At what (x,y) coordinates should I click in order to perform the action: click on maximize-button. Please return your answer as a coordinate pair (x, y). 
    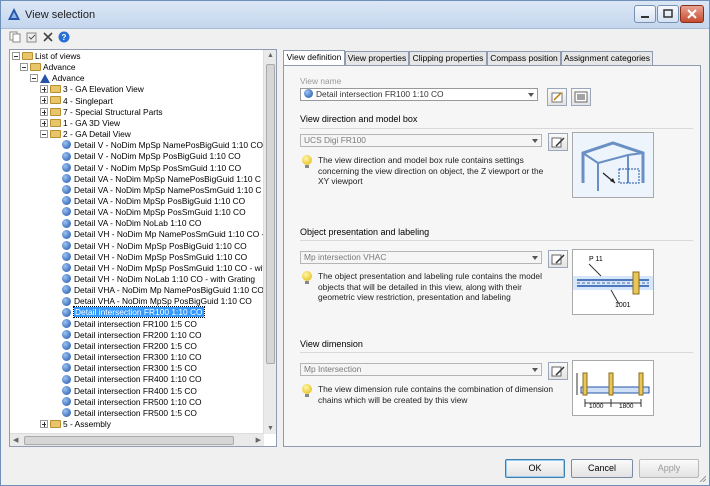
    Looking at the image, I should click on (668, 14).